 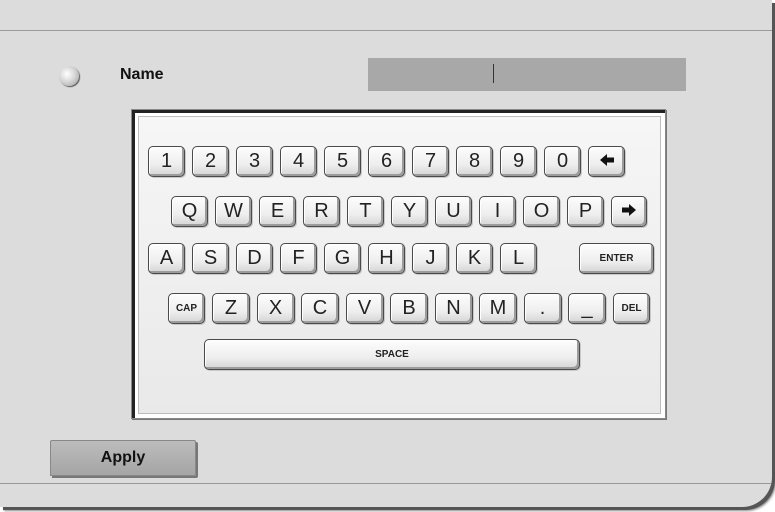 I want to click on key-label: Y, so click(x=409, y=211).